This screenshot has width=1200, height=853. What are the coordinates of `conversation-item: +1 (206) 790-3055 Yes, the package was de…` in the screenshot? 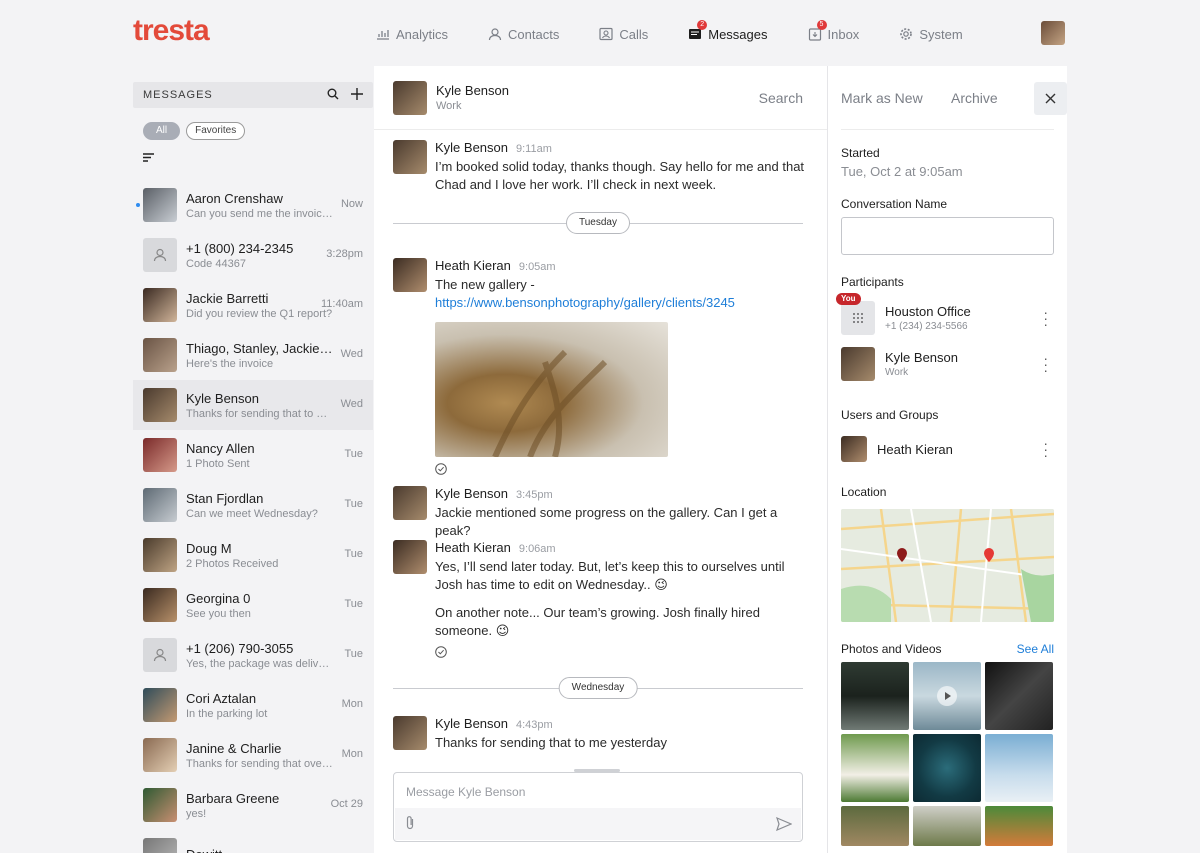 It's located at (253, 655).